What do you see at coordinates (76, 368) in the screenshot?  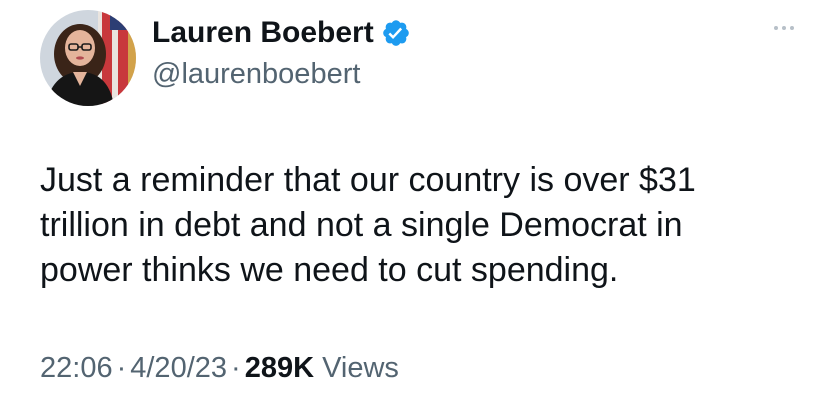 I see `tweet-time: 22:06` at bounding box center [76, 368].